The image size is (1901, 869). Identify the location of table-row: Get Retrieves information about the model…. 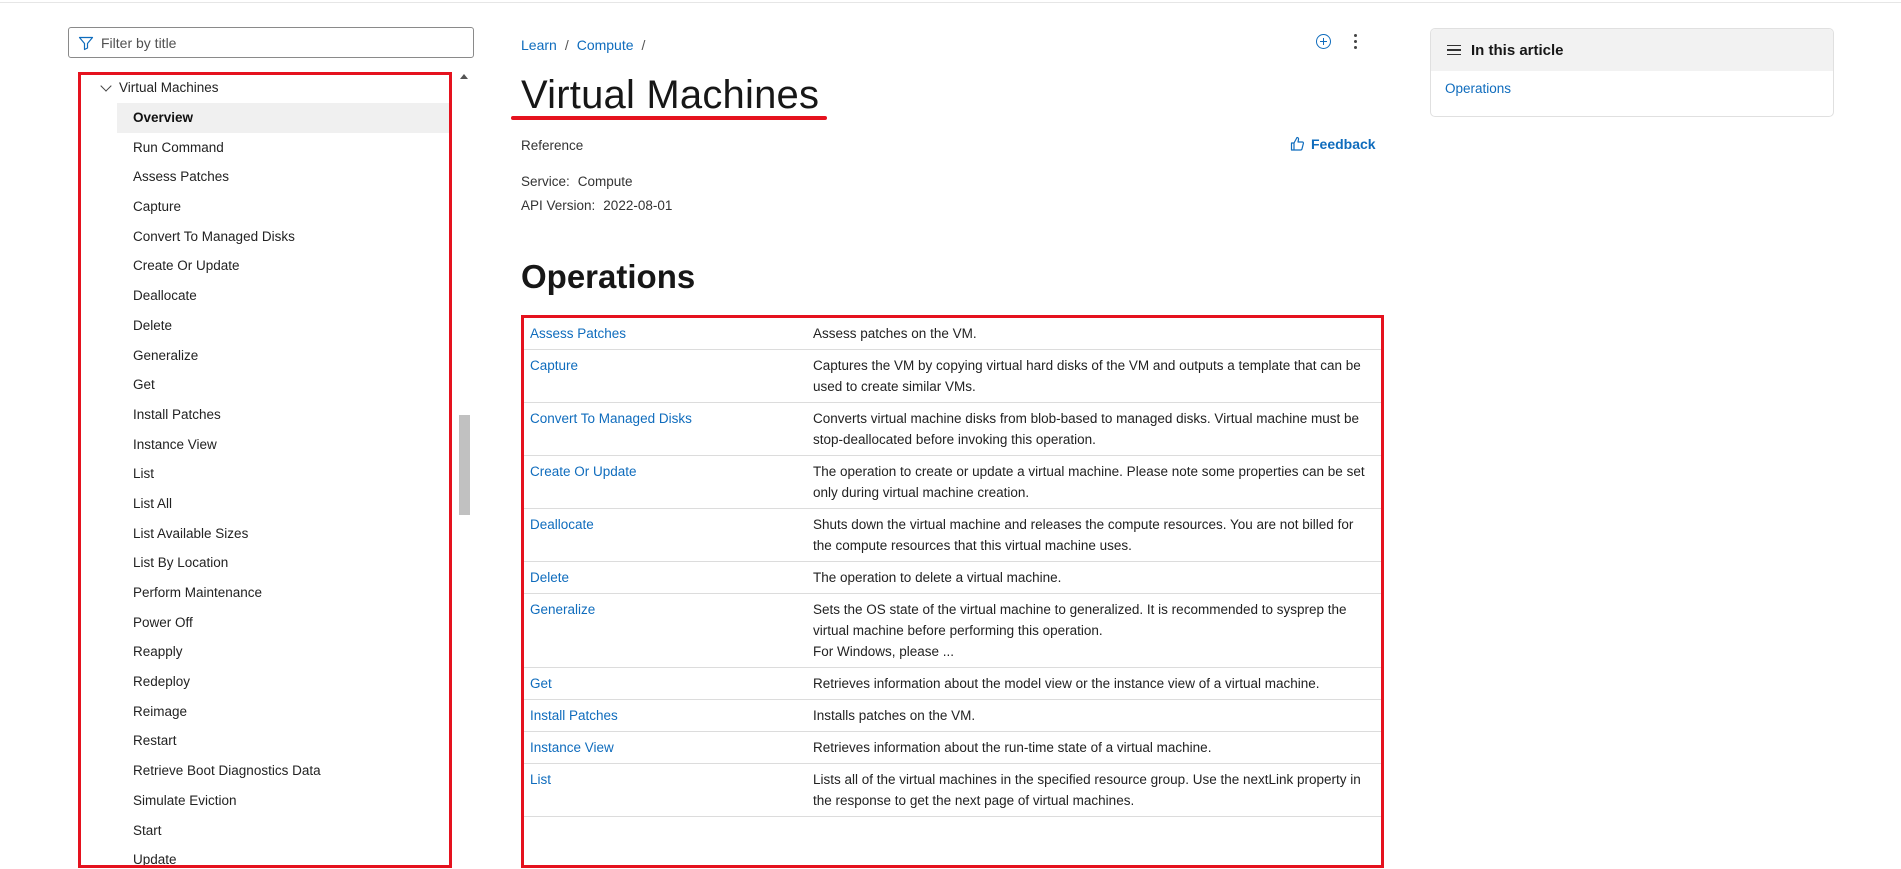
(952, 683).